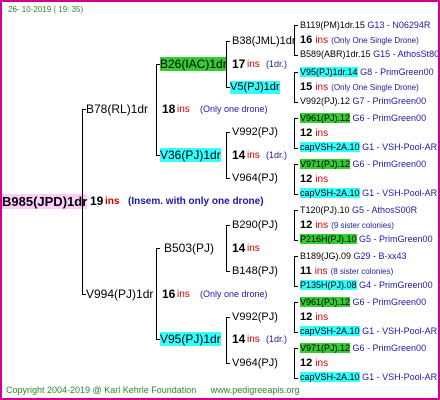 The image size is (440, 400). Describe the element at coordinates (190, 339) in the screenshot. I see `gen2-queen: V95(PJ)1dr` at that location.